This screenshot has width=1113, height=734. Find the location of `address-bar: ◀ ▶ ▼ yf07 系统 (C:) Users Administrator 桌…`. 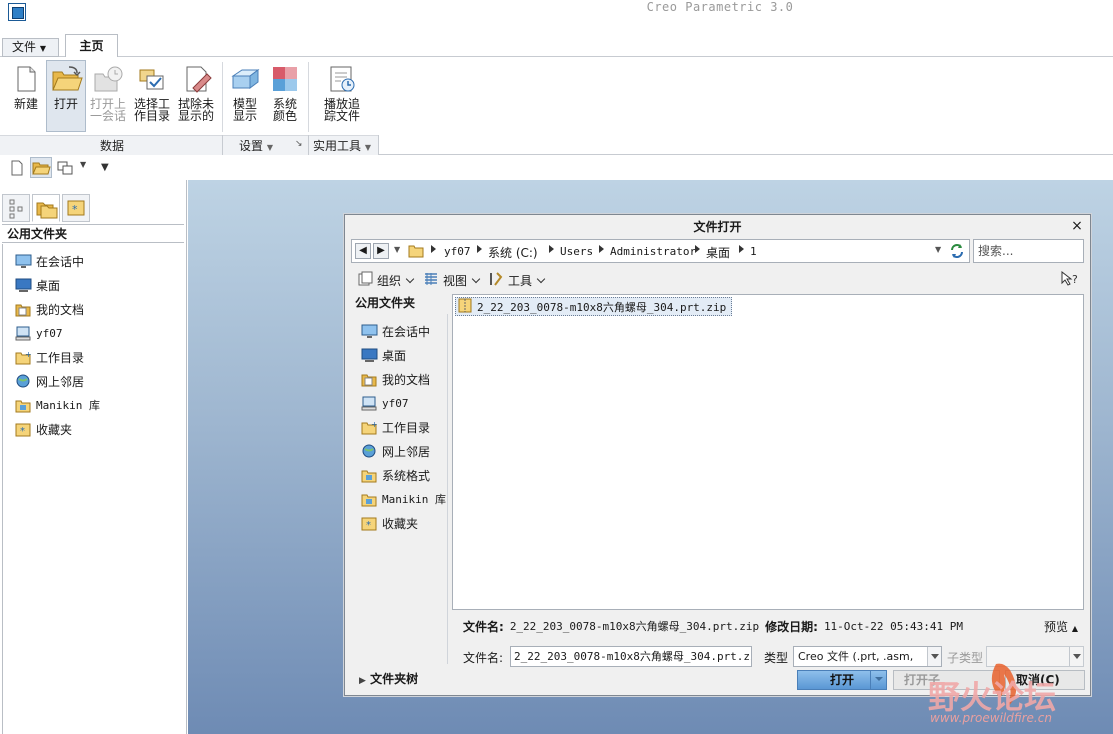

address-bar: ◀ ▶ ▼ yf07 系统 (C:) Users Administrator 桌… is located at coordinates (660, 251).